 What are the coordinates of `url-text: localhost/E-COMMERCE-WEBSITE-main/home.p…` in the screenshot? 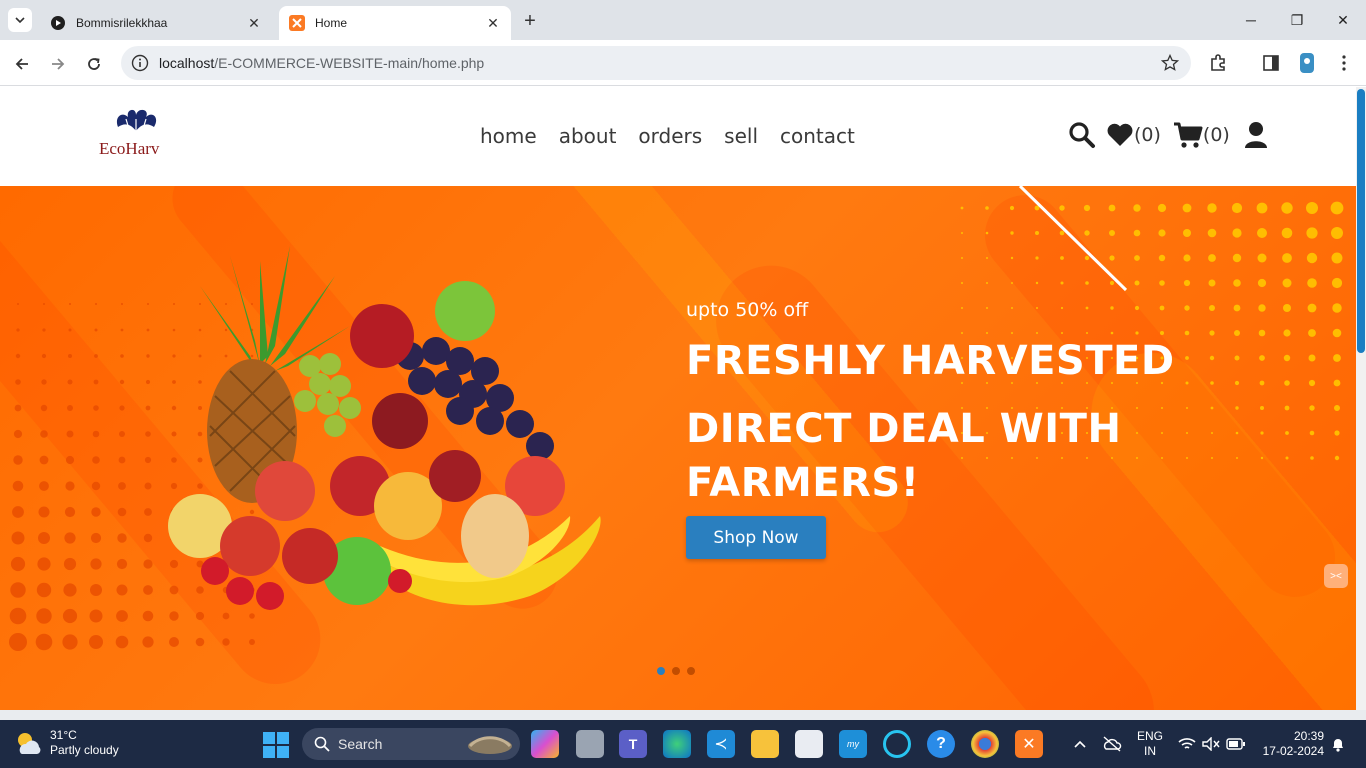 It's located at (321, 63).